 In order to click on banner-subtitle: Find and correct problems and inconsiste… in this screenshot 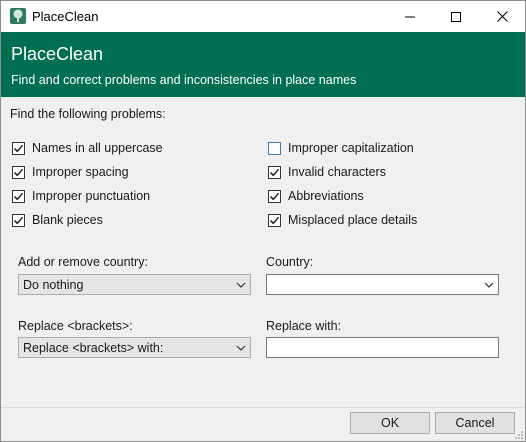, I will do `click(184, 80)`.